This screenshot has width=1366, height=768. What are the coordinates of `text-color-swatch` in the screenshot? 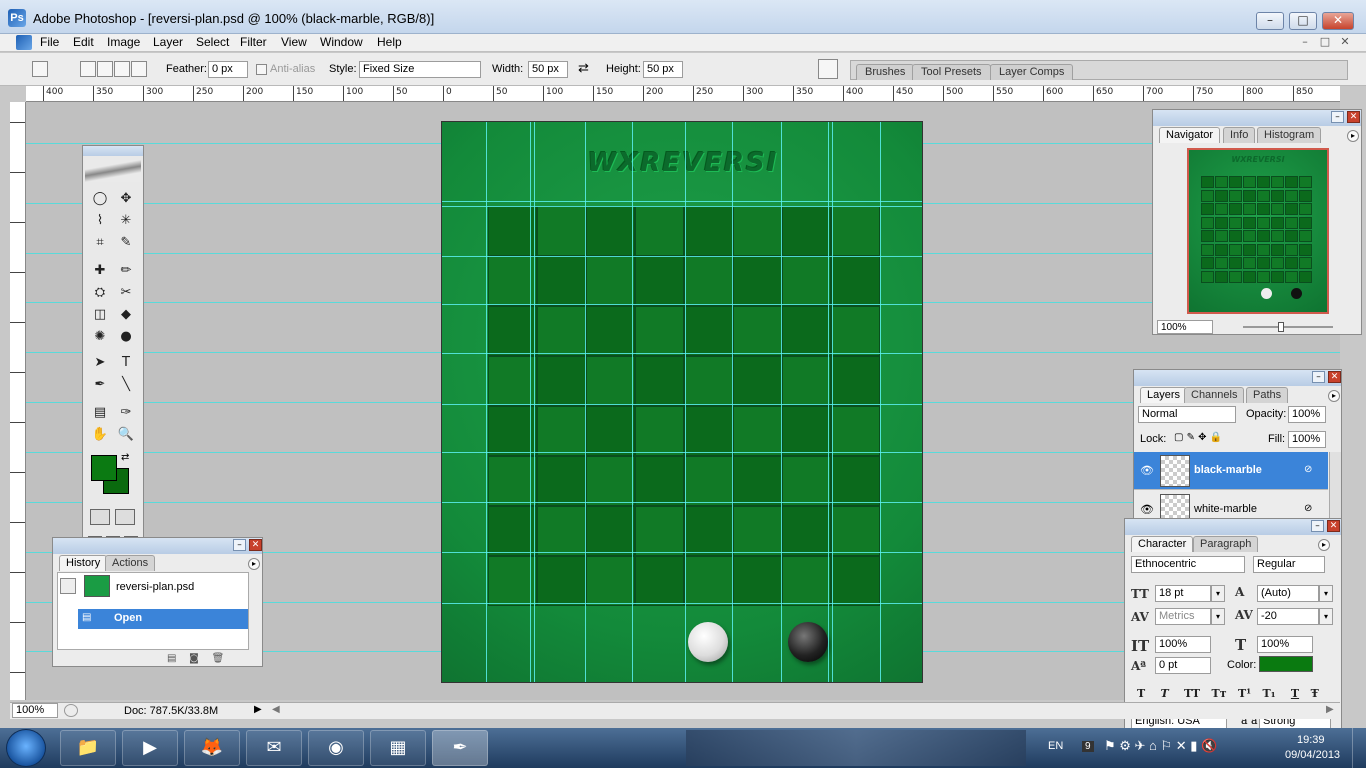 It's located at (1286, 664).